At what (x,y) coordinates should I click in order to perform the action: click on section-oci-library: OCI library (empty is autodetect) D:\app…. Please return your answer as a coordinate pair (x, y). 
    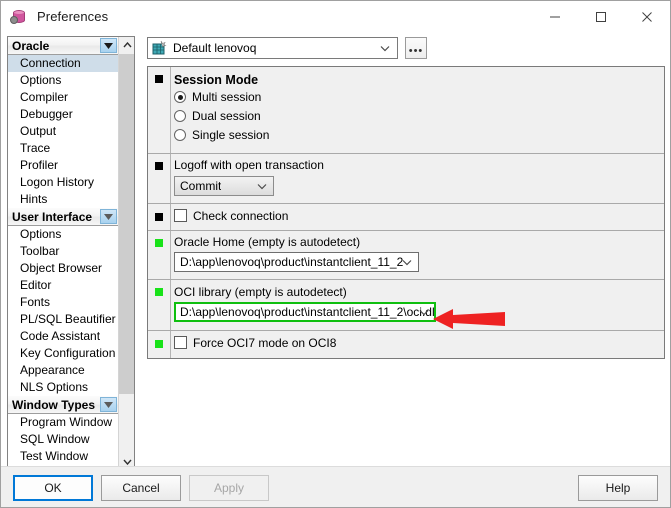
    Looking at the image, I should click on (406, 305).